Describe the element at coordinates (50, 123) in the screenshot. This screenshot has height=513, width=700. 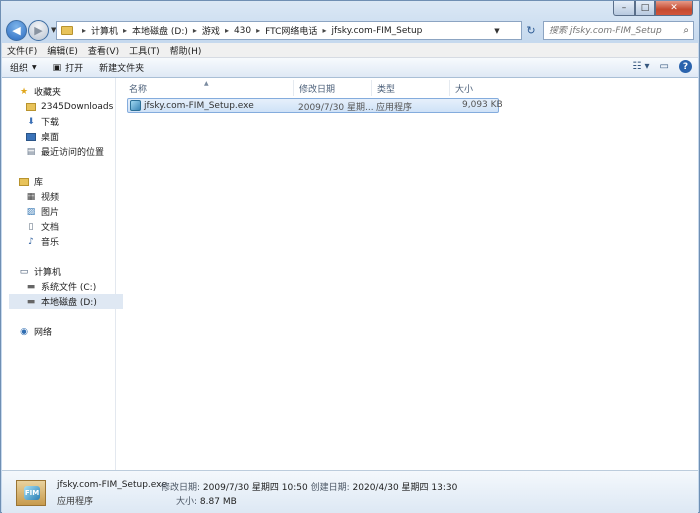
I see `nav-item-label: 下载` at that location.